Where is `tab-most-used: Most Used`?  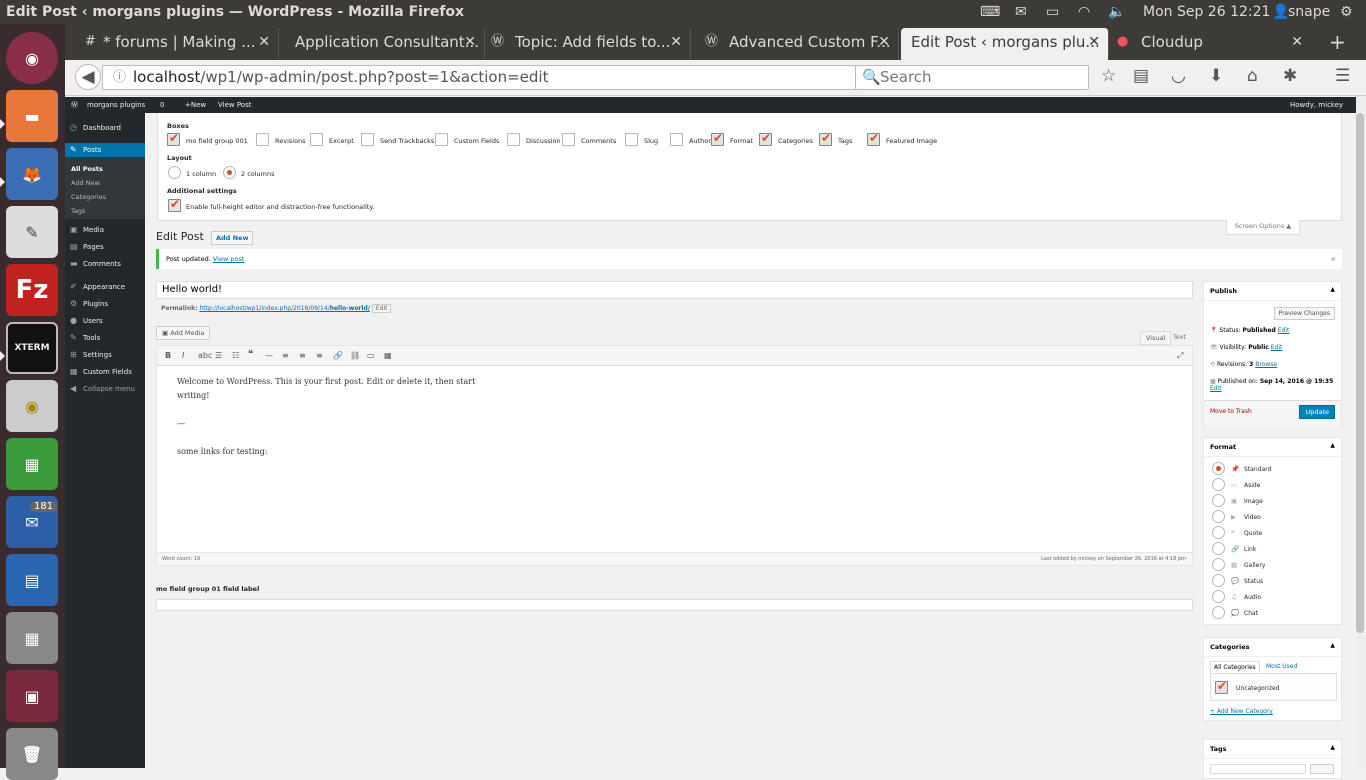 tab-most-used: Most Used is located at coordinates (1281, 666).